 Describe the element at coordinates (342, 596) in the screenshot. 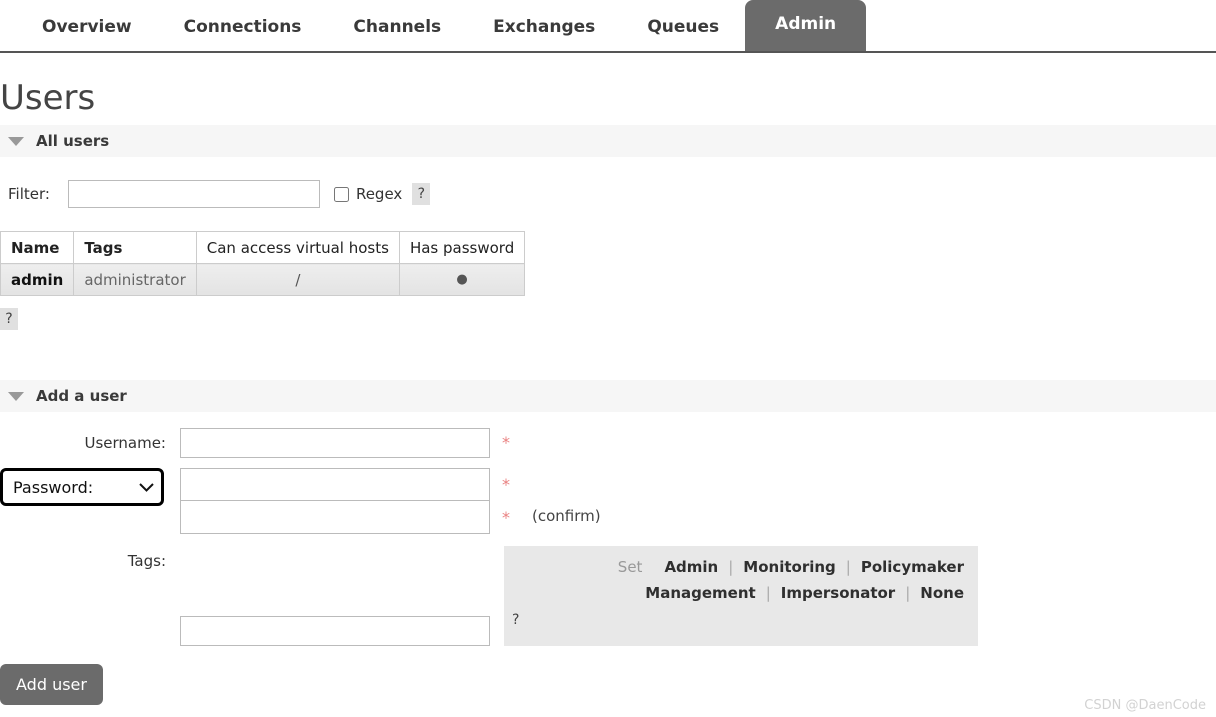

I see `tags-input-cell` at that location.